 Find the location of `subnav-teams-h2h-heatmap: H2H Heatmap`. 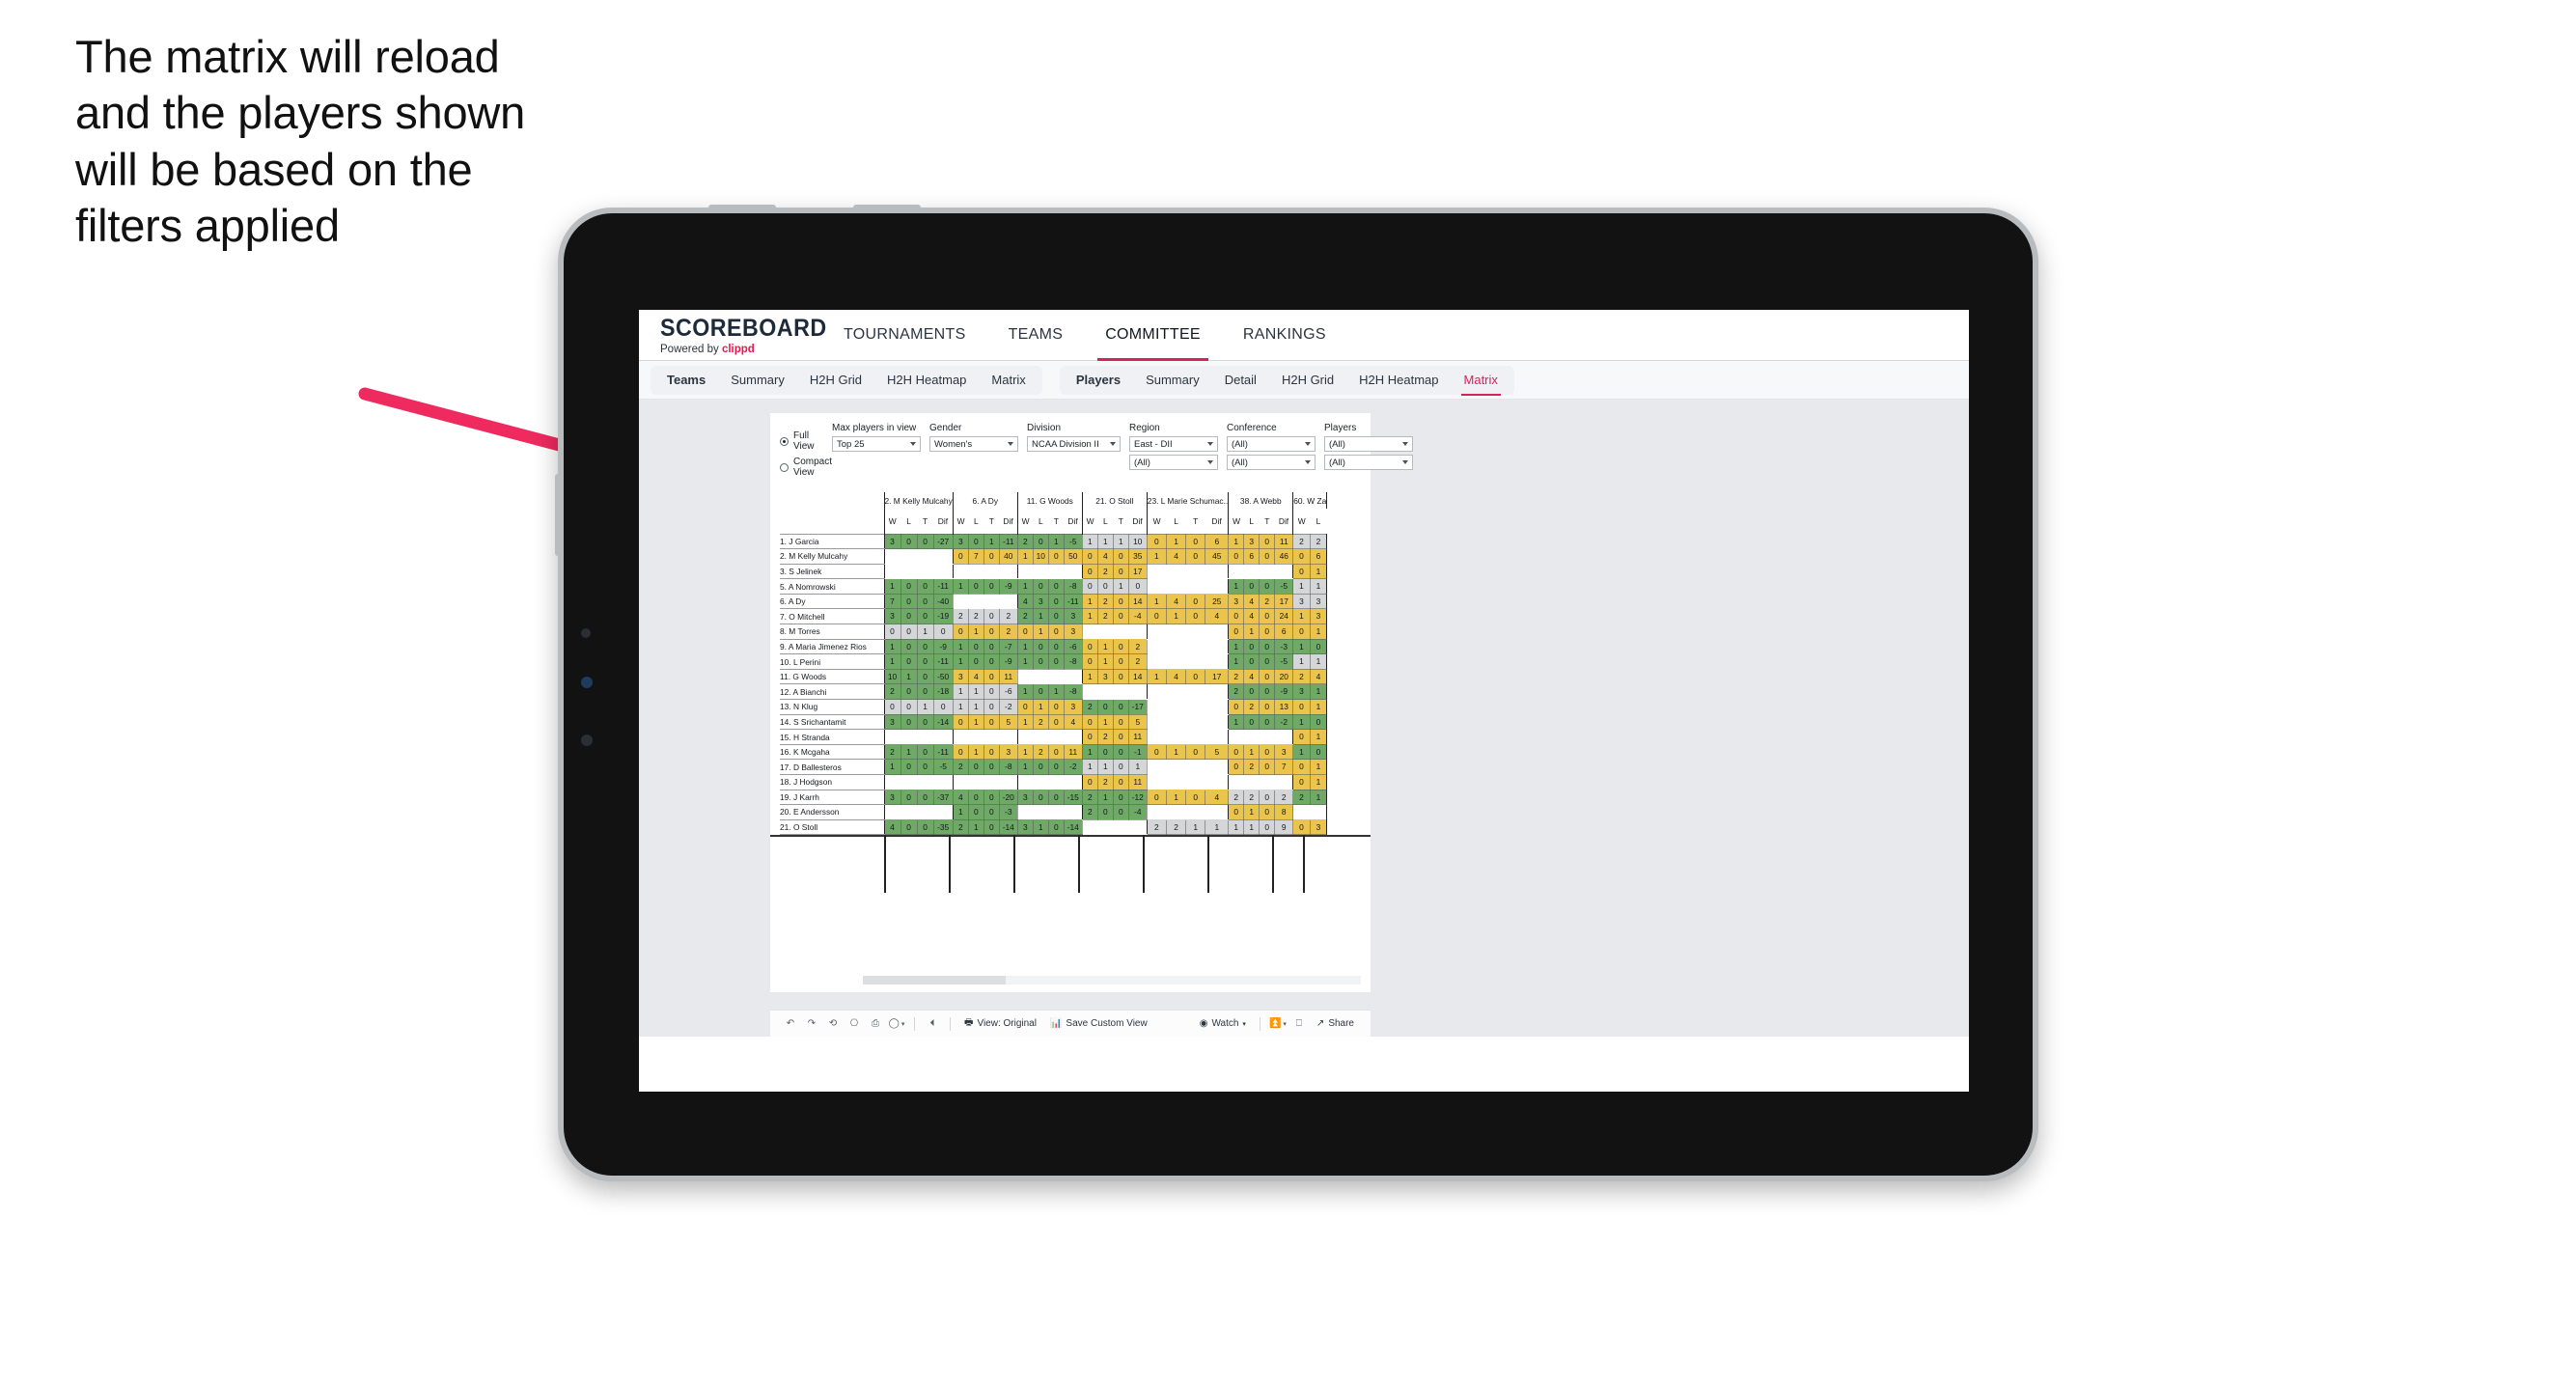

subnav-teams-h2h-heatmap: H2H Heatmap is located at coordinates (926, 380).